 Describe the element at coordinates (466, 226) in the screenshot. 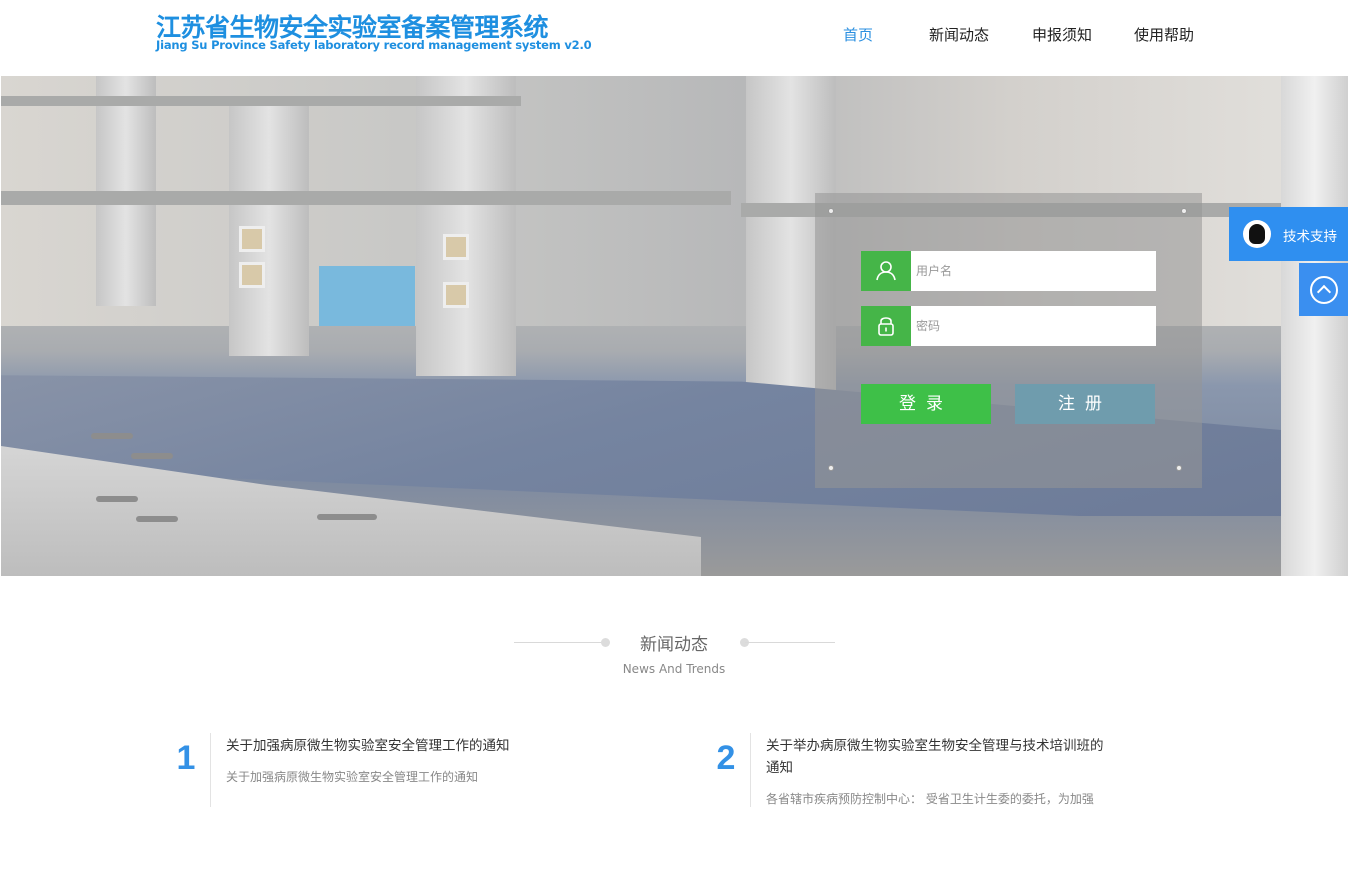

I see `banner-shelf-post` at that location.